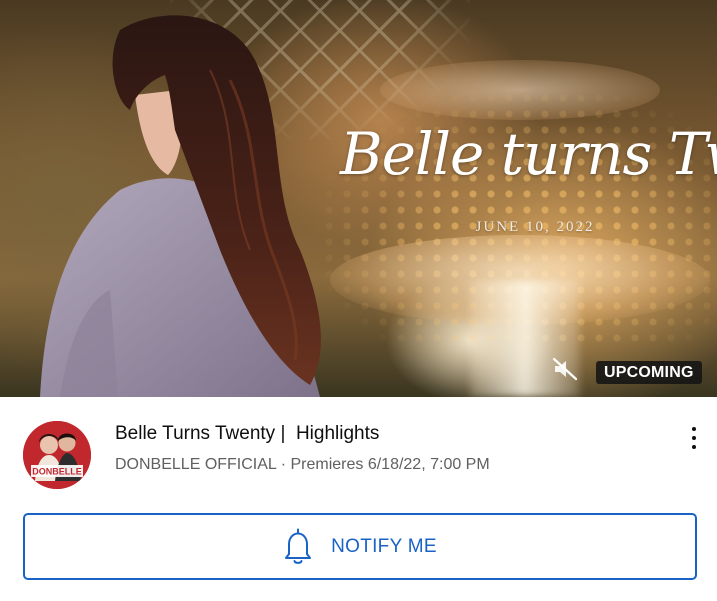 The width and height of the screenshot is (717, 601). Describe the element at coordinates (247, 434) in the screenshot. I see `video-title: Belle Turns Twenty | Highlights` at that location.